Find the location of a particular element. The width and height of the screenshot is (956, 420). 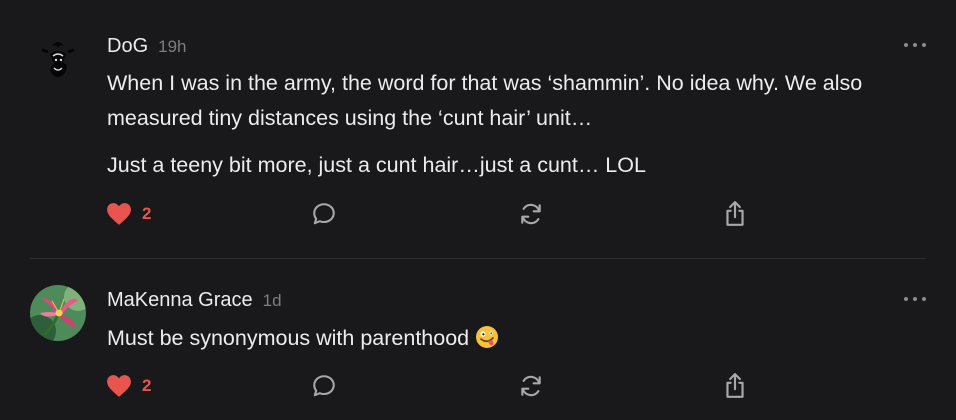

author-name: DoG is located at coordinates (127, 46).